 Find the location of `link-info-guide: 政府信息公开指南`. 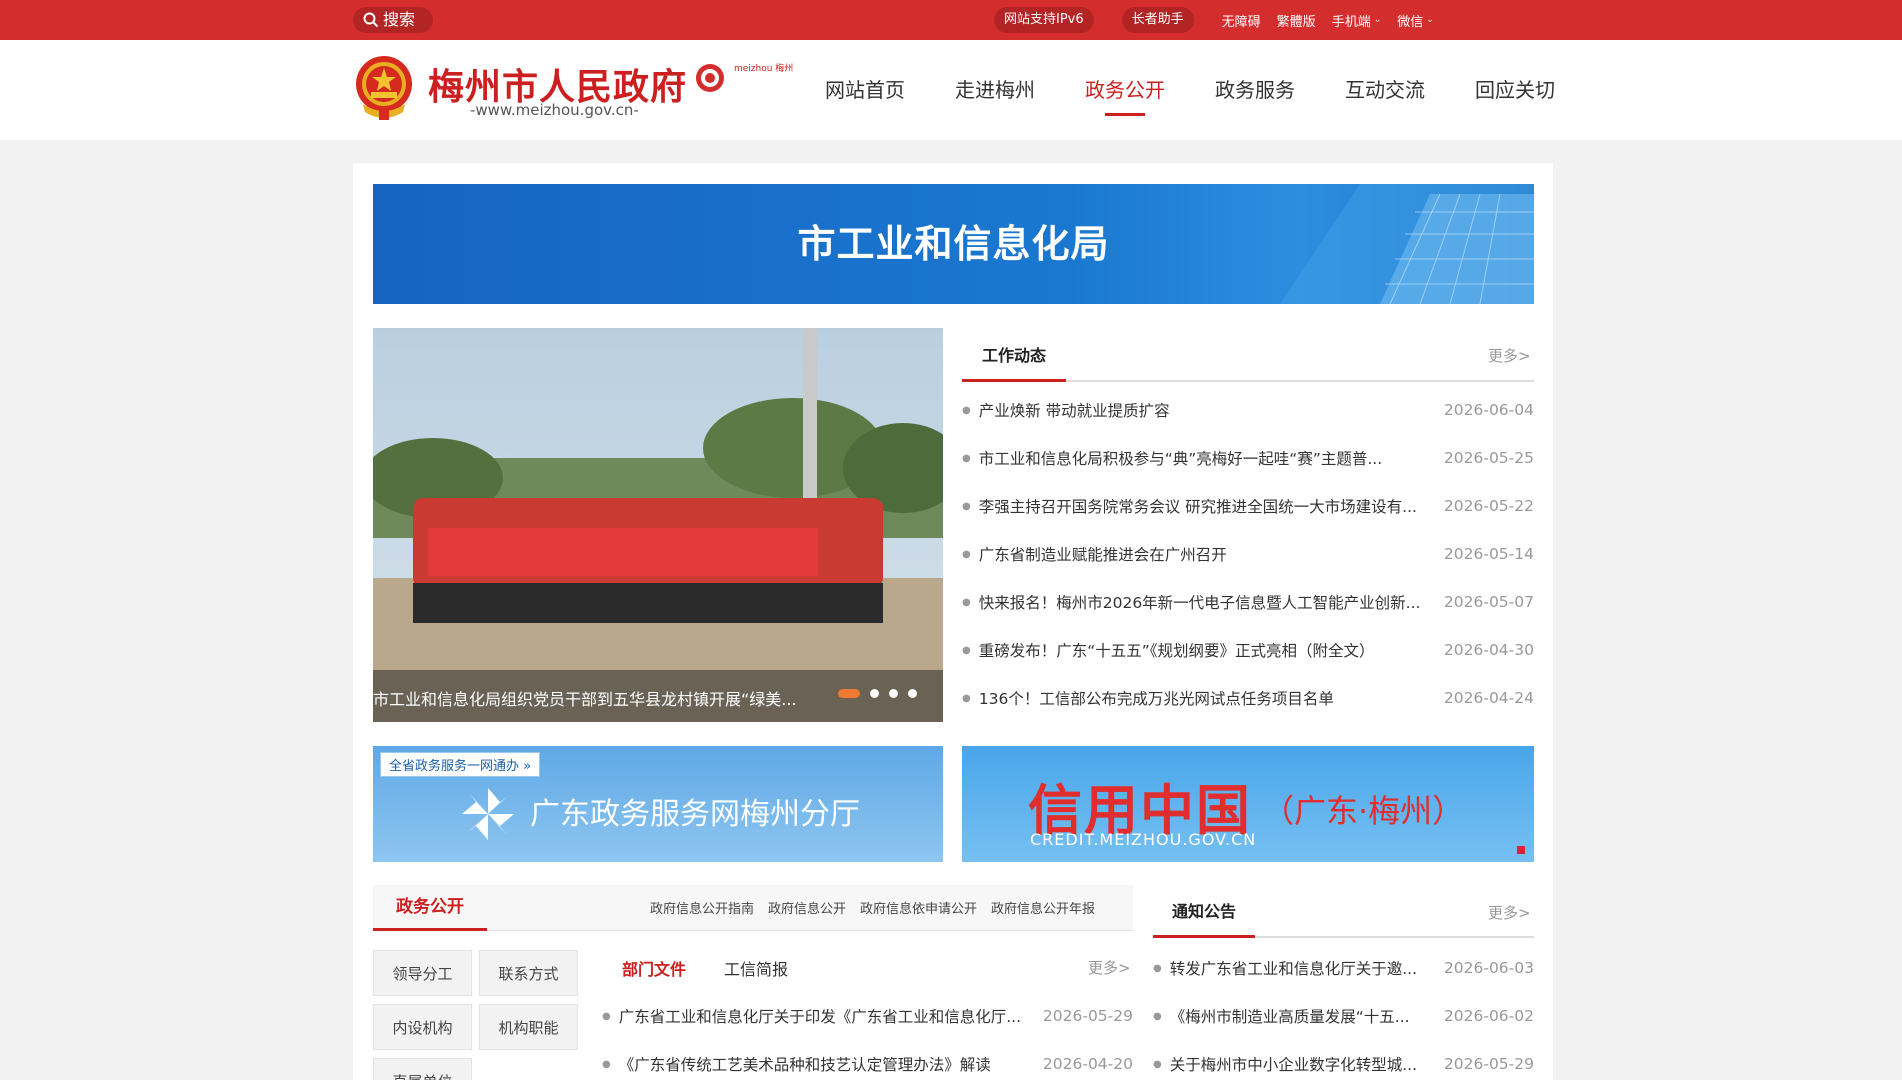

link-info-guide: 政府信息公开指南 is located at coordinates (702, 907).